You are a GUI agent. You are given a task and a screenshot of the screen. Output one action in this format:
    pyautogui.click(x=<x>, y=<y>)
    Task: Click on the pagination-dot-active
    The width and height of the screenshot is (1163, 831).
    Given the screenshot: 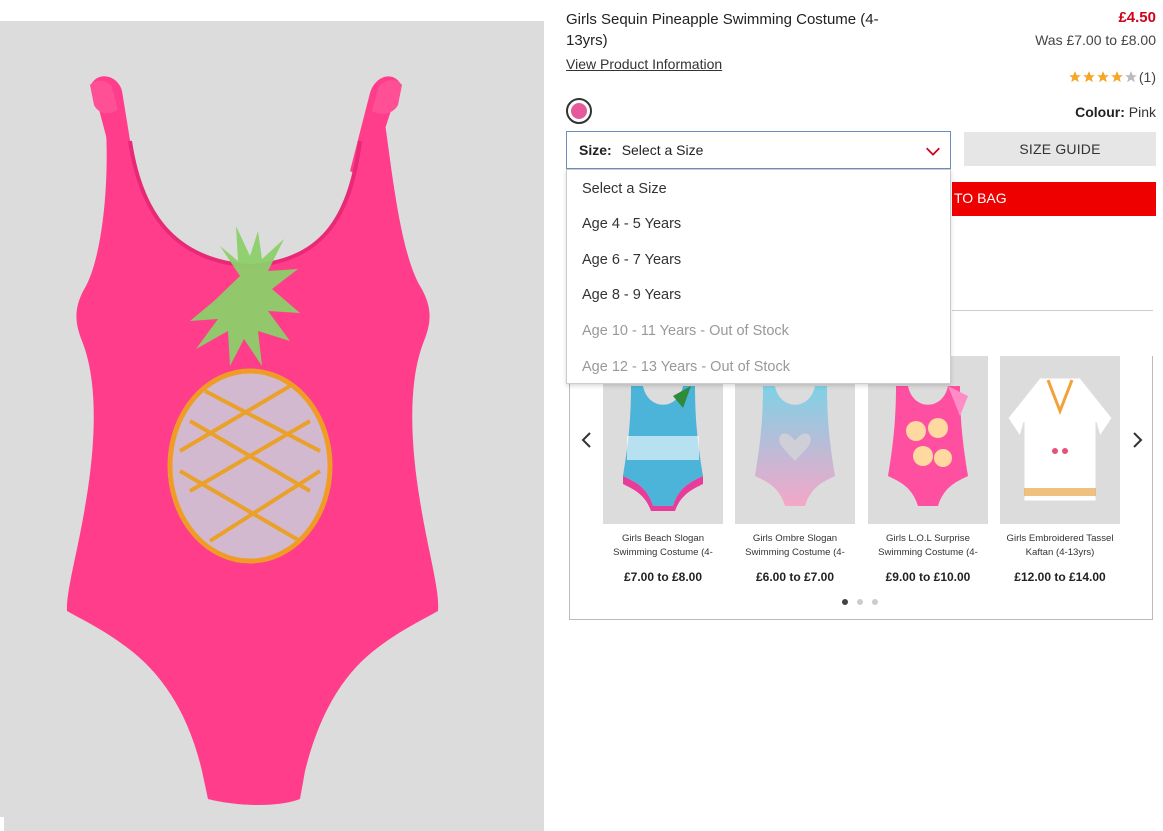 What is the action you would take?
    pyautogui.click(x=845, y=602)
    